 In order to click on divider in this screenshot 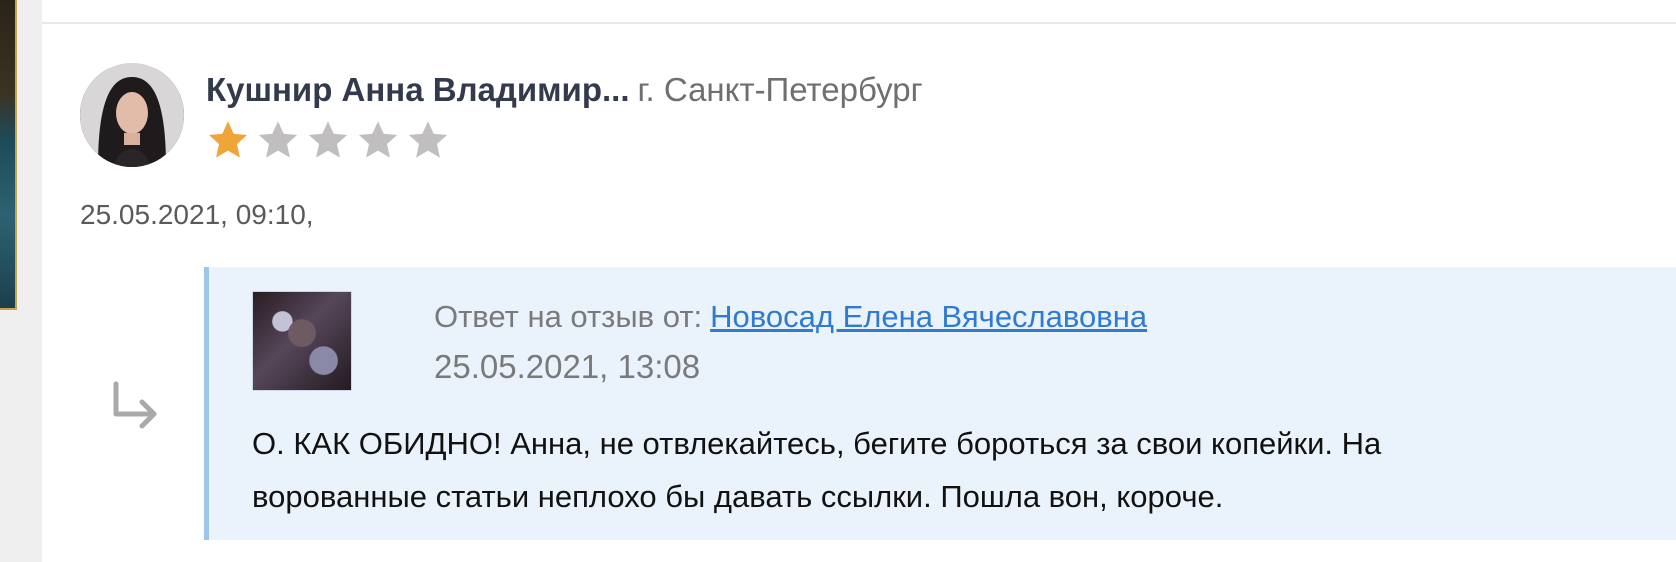, I will do `click(859, 23)`.